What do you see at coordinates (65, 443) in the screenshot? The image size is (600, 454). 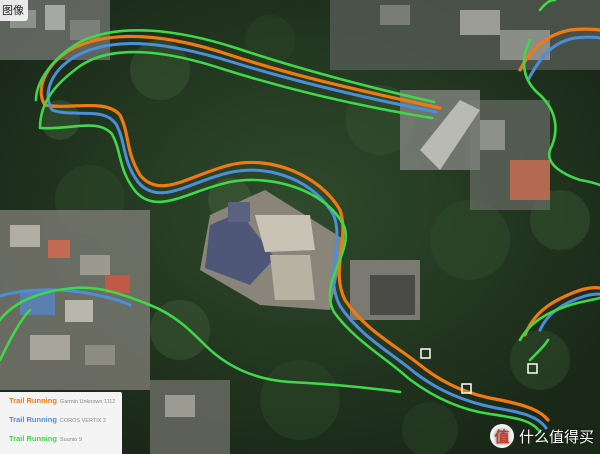 I see `legend-row-suunto: Trail Running Suunto 9` at bounding box center [65, 443].